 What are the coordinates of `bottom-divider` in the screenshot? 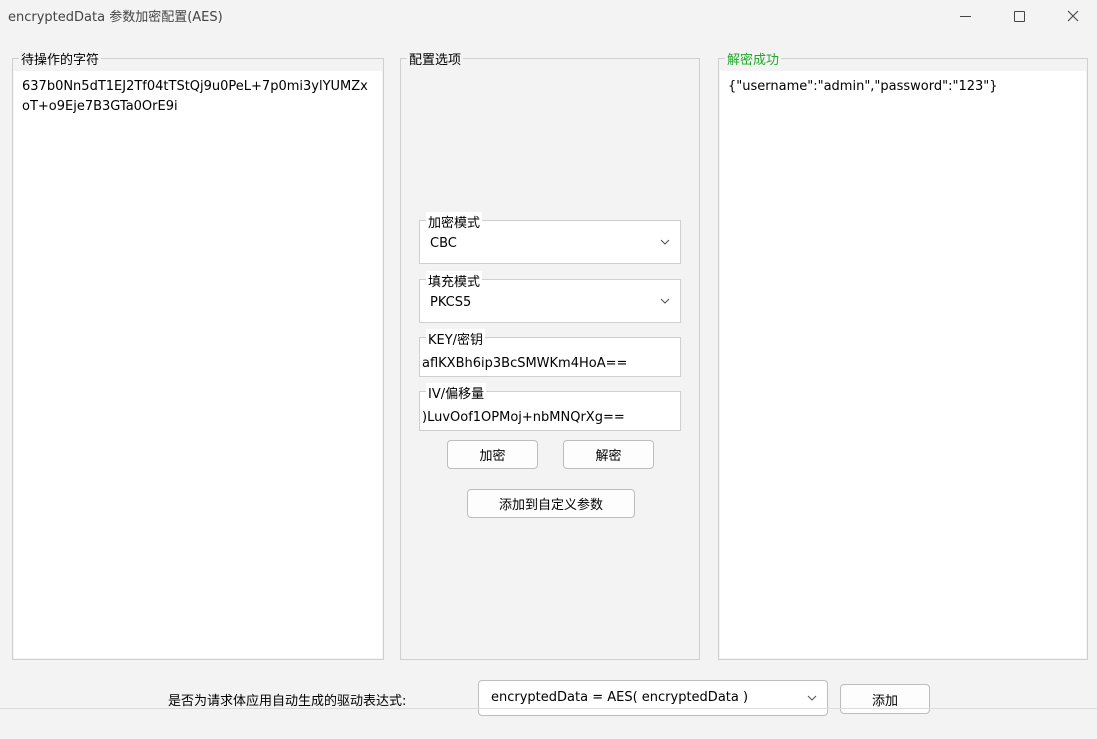 It's located at (548, 708).